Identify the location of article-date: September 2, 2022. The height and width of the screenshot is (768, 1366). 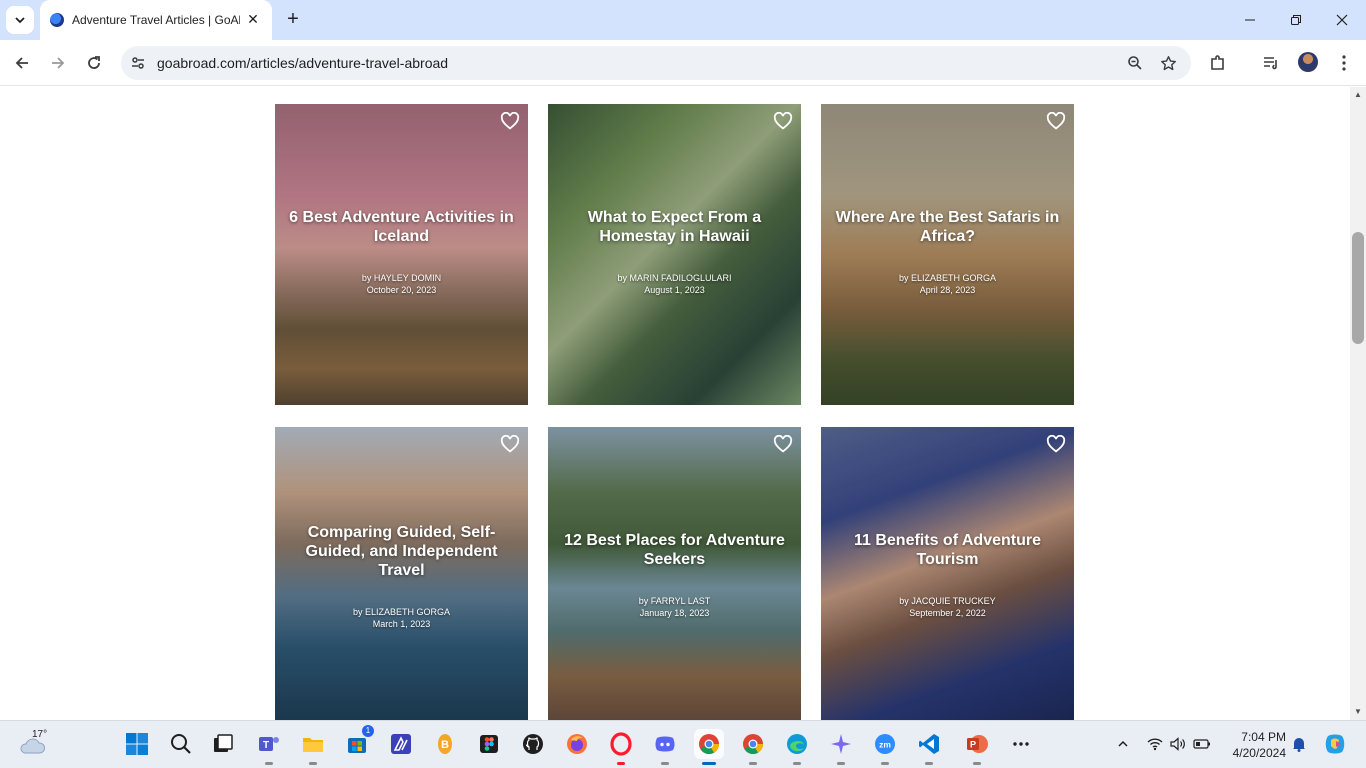
(947, 613).